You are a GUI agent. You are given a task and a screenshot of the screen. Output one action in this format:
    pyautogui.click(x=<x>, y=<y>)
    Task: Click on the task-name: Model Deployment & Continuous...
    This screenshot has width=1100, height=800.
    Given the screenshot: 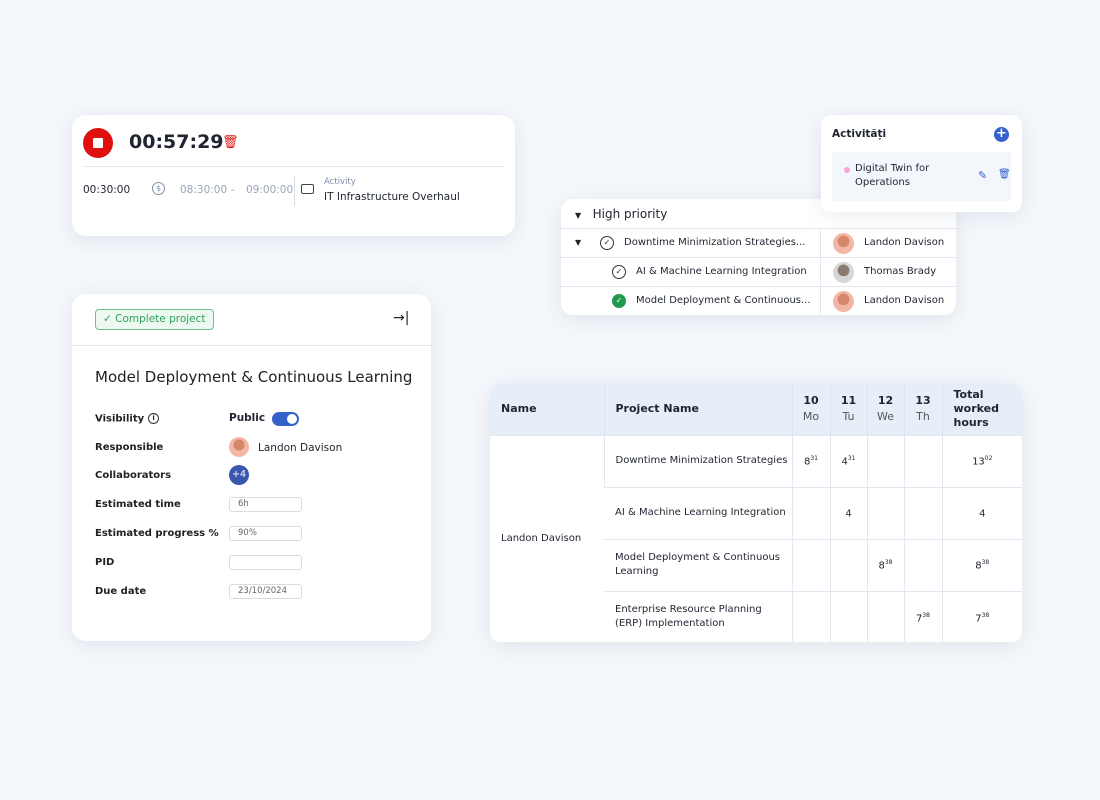 What is the action you would take?
    pyautogui.click(x=723, y=300)
    